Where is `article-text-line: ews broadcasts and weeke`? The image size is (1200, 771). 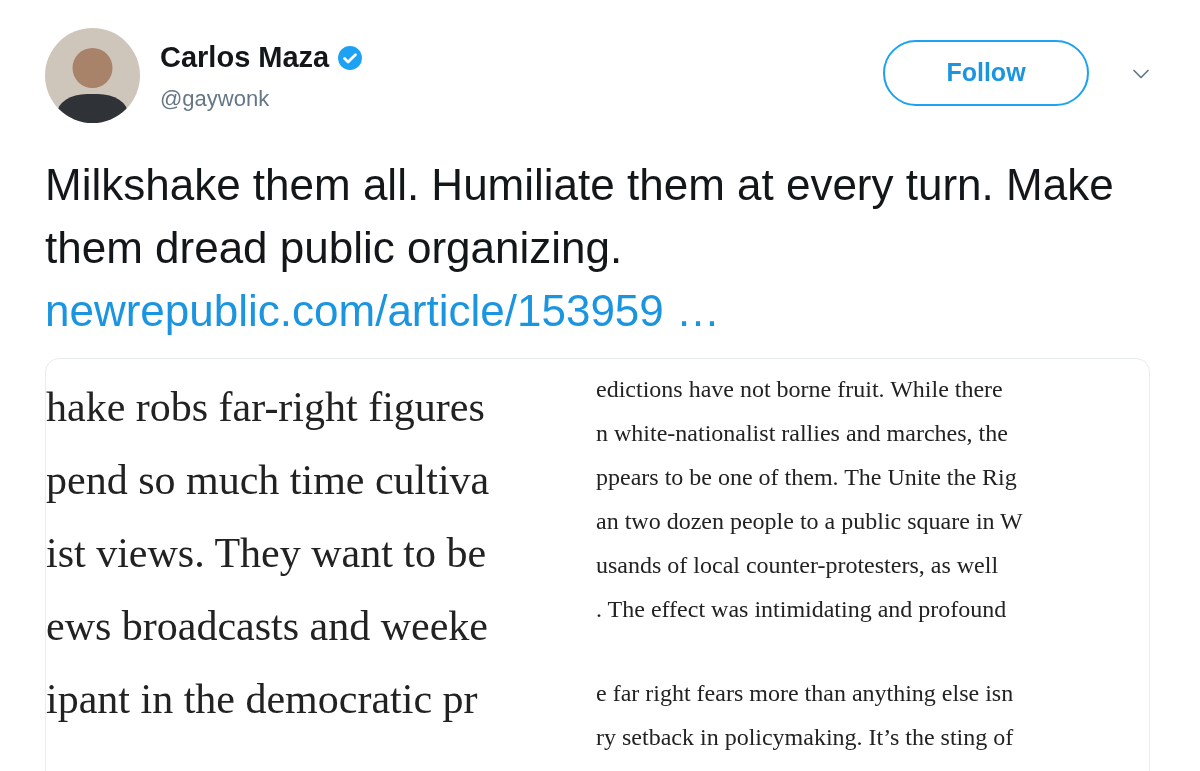
article-text-line: ews broadcasts and weeke is located at coordinates (267, 626).